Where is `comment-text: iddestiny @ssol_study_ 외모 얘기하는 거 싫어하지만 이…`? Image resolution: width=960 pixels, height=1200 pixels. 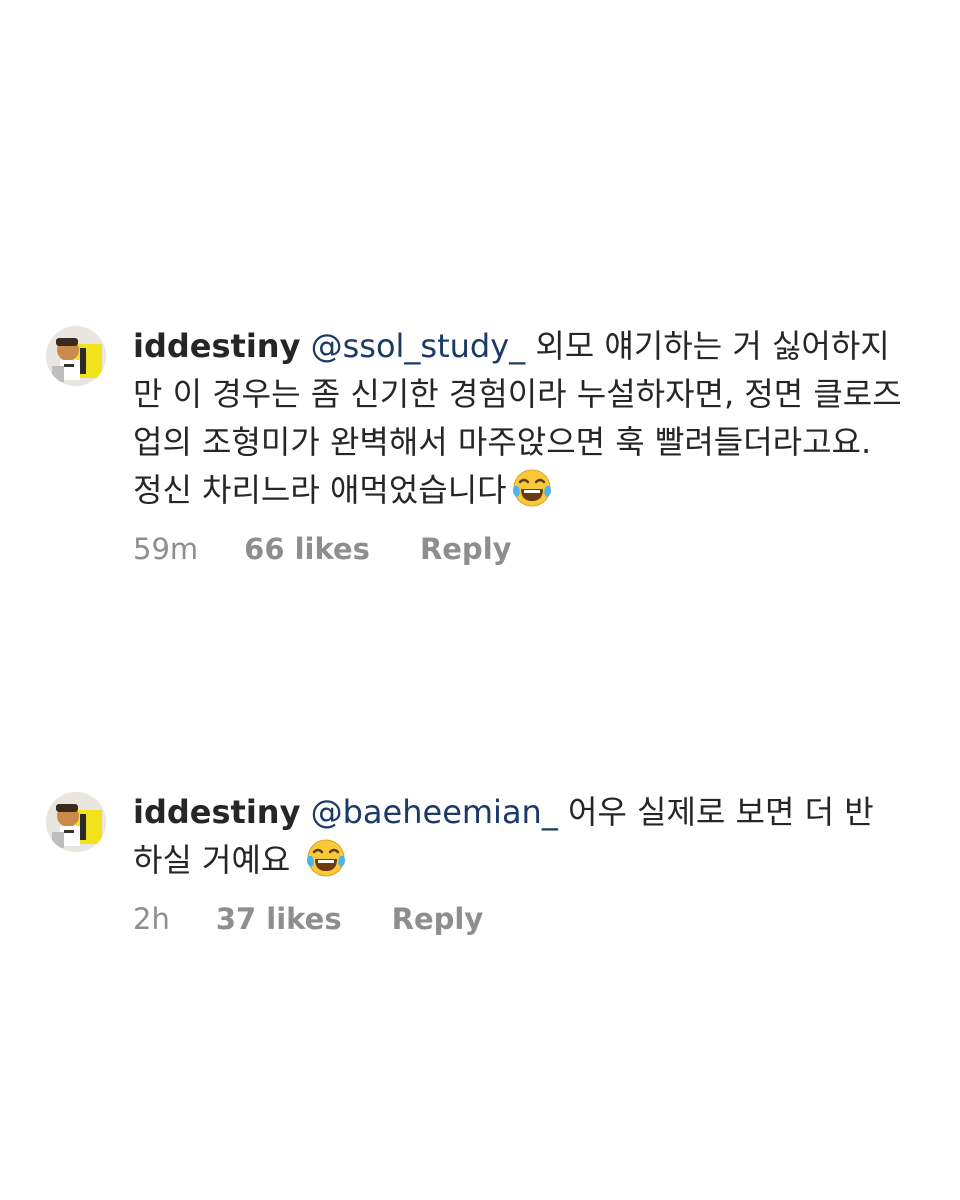
comment-text: iddestiny @ssol_study_ 외모 얘기하는 거 싫어하지만 이… is located at coordinates (518, 418).